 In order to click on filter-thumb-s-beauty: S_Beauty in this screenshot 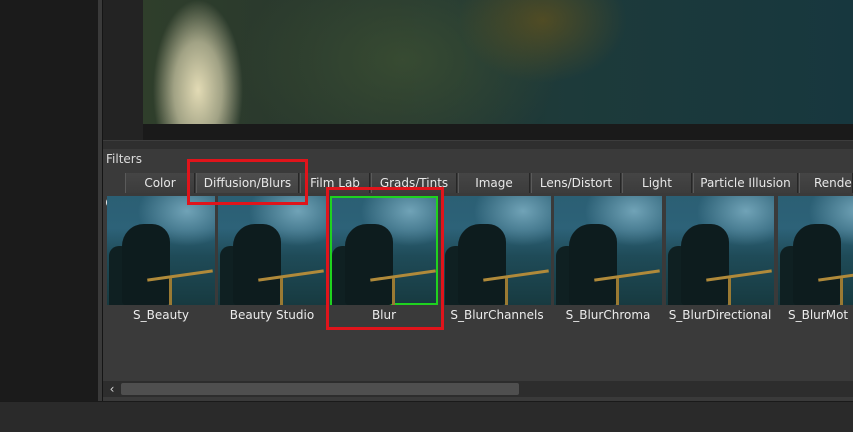, I will do `click(161, 261)`.